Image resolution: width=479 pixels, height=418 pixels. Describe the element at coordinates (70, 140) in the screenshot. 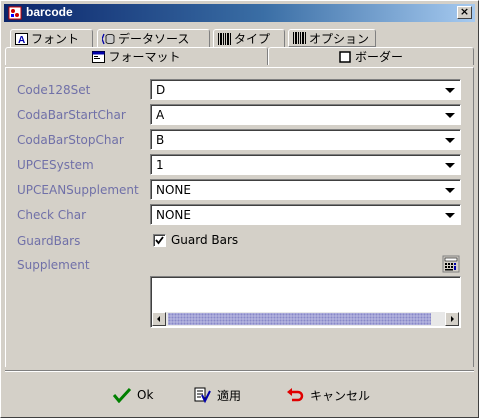

I see `codabar-stop-label: CodaBarStopChar` at that location.